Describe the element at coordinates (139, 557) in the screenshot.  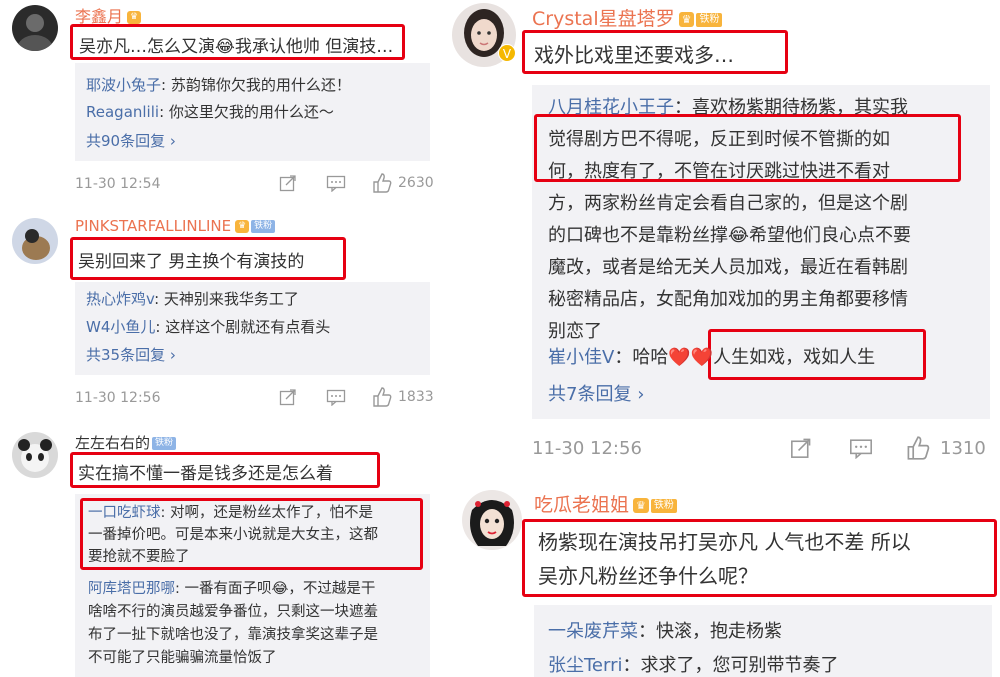
I see `reply-text-line: 要抢就不要脸了` at that location.